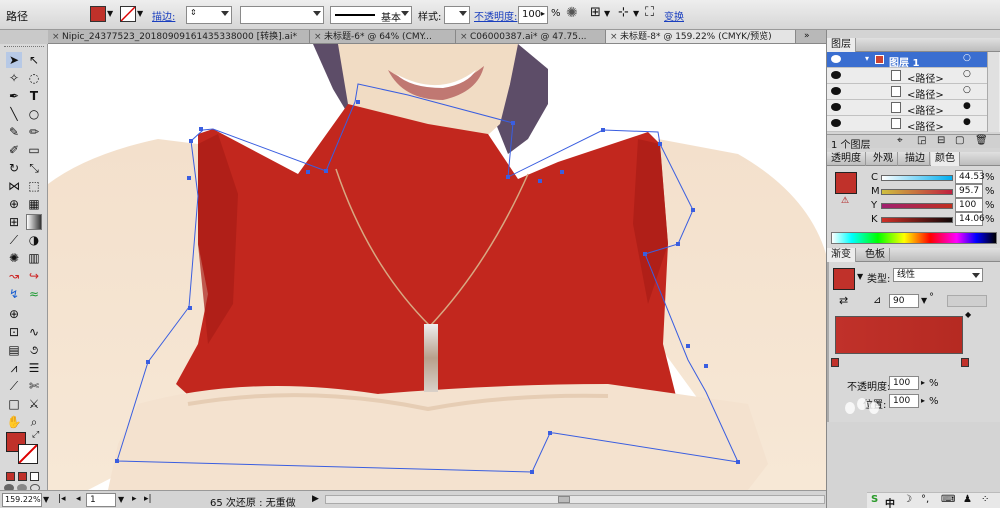 This screenshot has height=508, width=1000. I want to click on recolor-icon: ✺, so click(572, 13).